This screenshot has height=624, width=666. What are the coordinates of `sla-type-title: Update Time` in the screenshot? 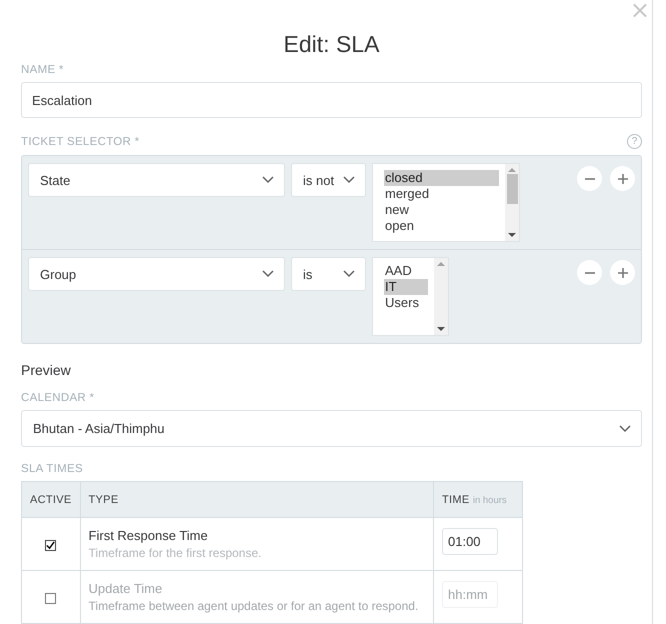 It's located at (126, 588).